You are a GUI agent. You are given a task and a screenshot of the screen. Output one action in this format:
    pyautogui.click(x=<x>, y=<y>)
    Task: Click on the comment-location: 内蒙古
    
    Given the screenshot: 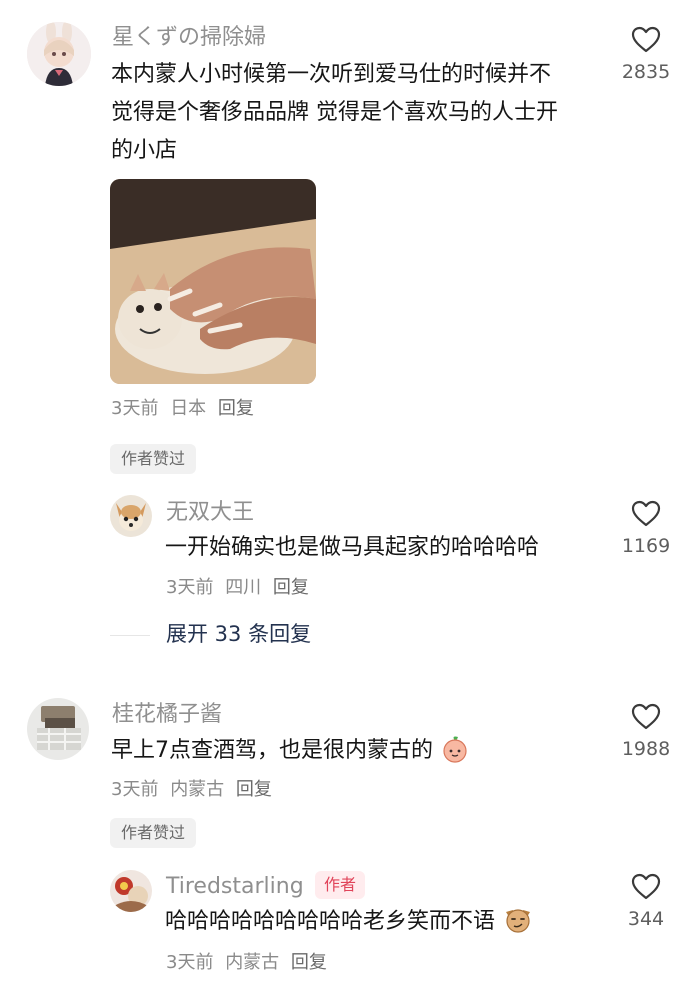 What is the action you would take?
    pyautogui.click(x=197, y=789)
    